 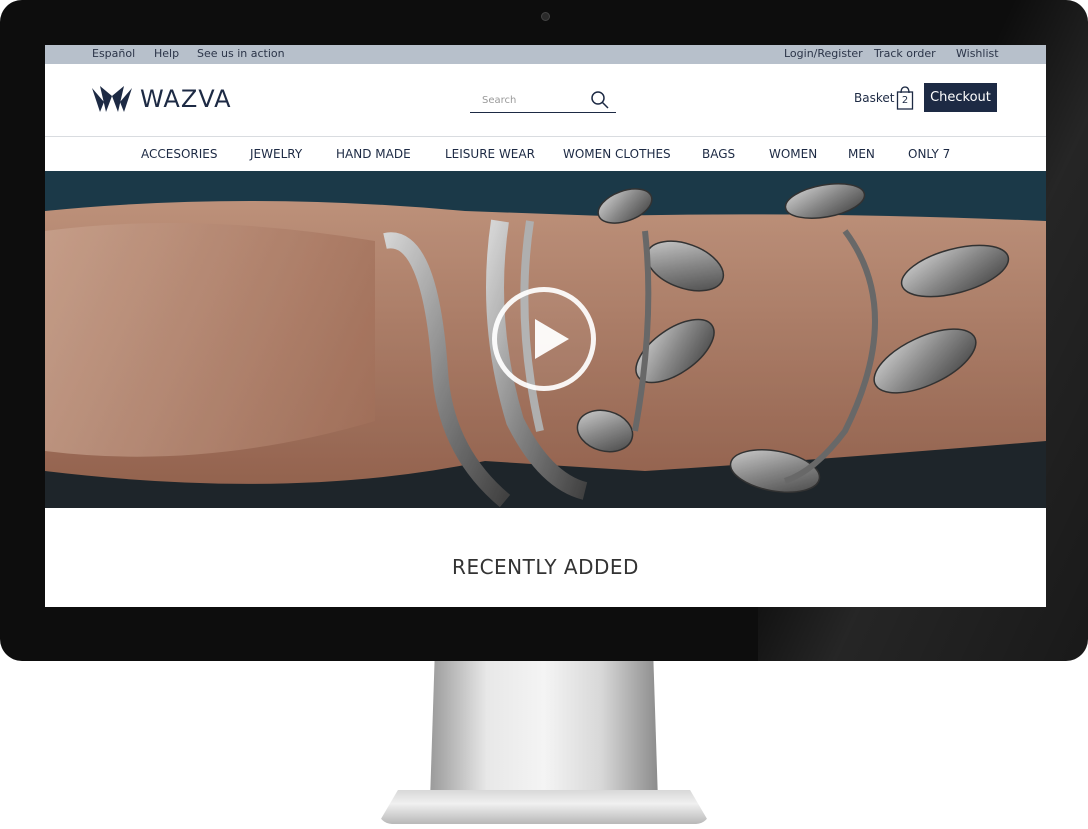 What do you see at coordinates (793, 154) in the screenshot?
I see `nav-item-women: WOMEN` at bounding box center [793, 154].